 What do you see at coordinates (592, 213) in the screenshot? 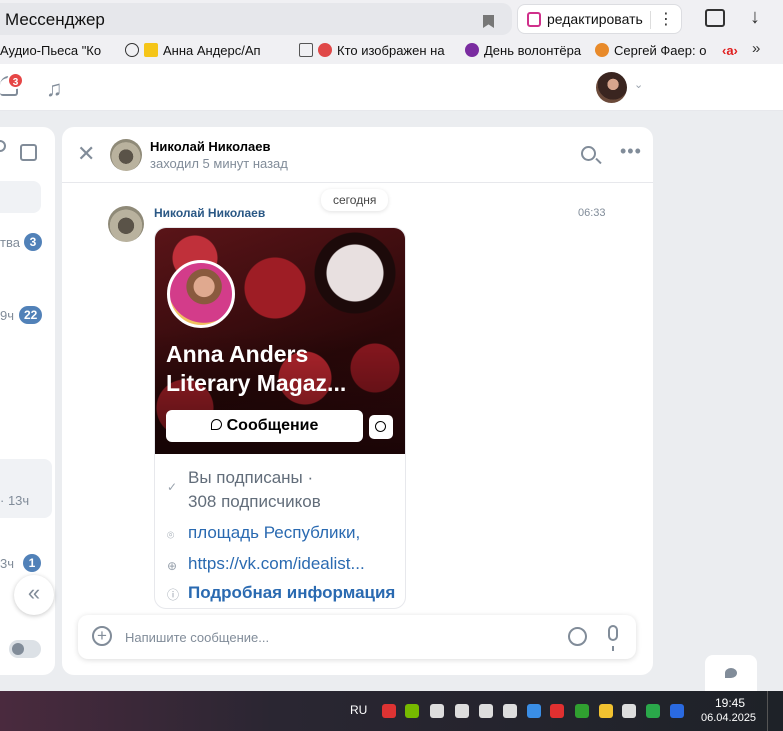
I see `message-time: 06:33` at bounding box center [592, 213].